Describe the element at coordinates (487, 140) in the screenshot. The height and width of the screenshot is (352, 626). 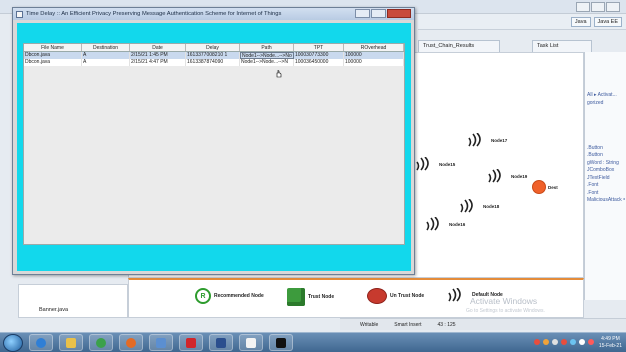
I see `node-item: Node17` at that location.